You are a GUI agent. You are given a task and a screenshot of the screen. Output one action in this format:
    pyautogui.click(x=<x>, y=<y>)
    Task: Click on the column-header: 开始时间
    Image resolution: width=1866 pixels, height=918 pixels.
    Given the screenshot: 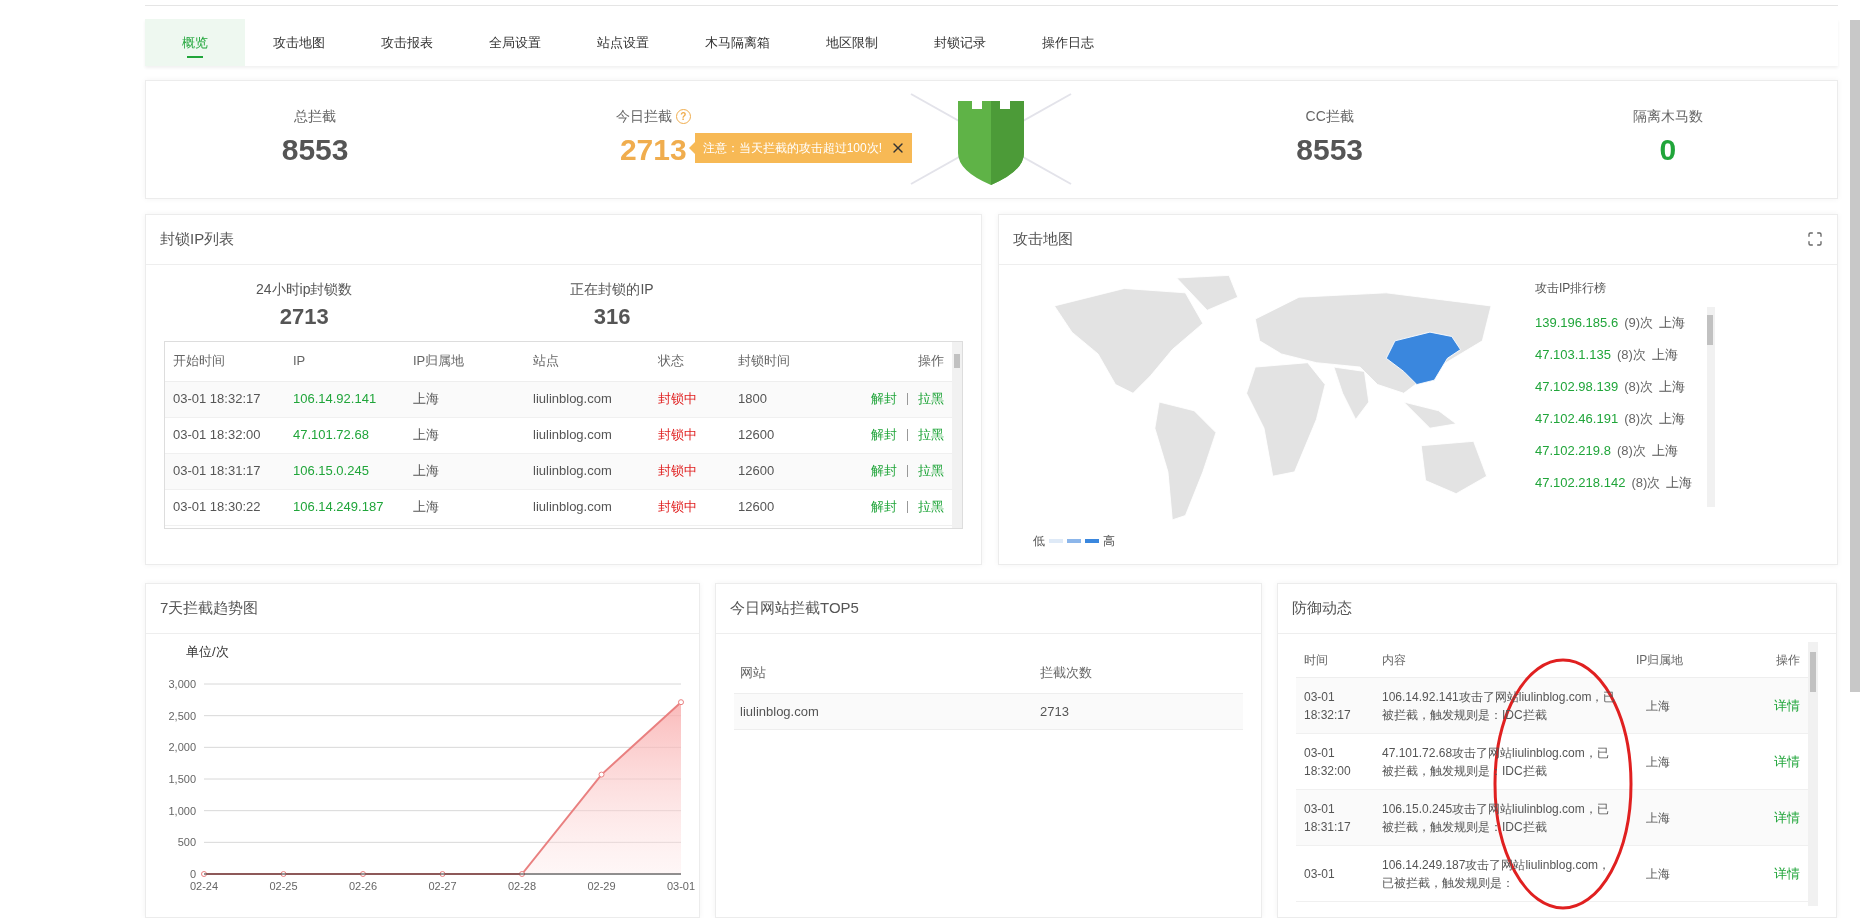 What is the action you would take?
    pyautogui.click(x=199, y=361)
    